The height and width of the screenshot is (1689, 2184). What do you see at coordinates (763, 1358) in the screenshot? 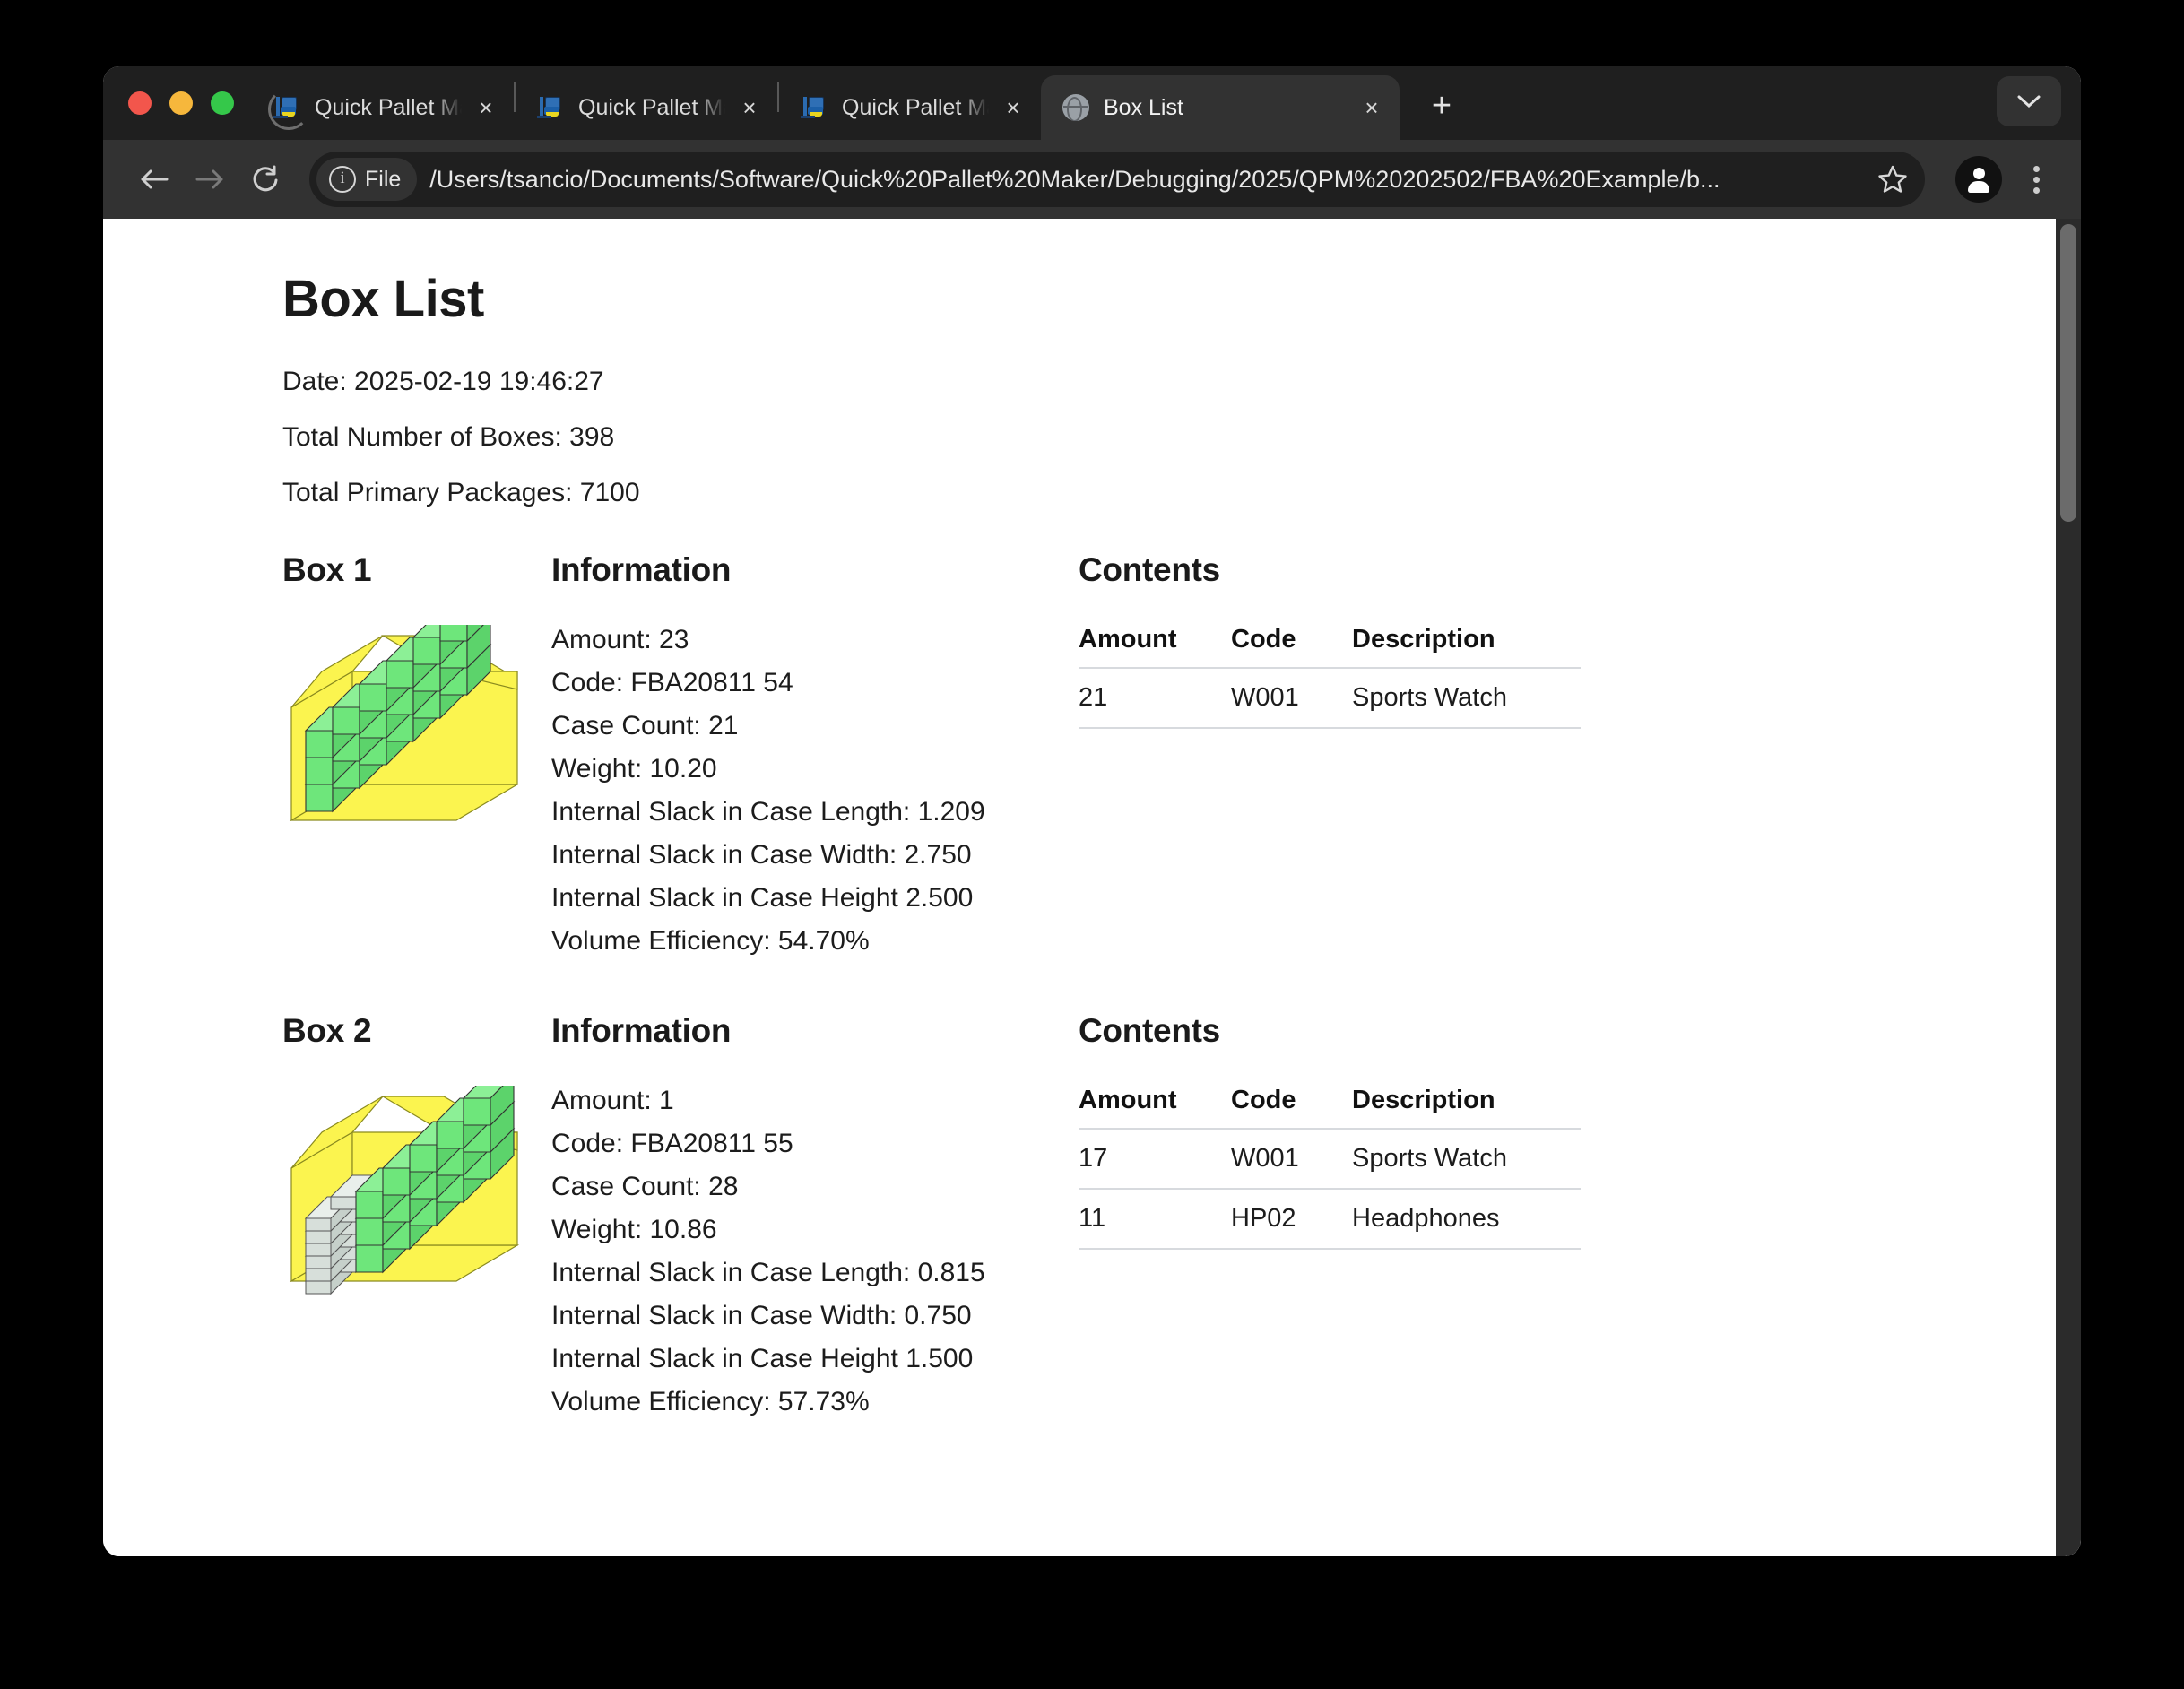
I see `info-slack-height: Internal Slack in Case Height 1.500` at bounding box center [763, 1358].